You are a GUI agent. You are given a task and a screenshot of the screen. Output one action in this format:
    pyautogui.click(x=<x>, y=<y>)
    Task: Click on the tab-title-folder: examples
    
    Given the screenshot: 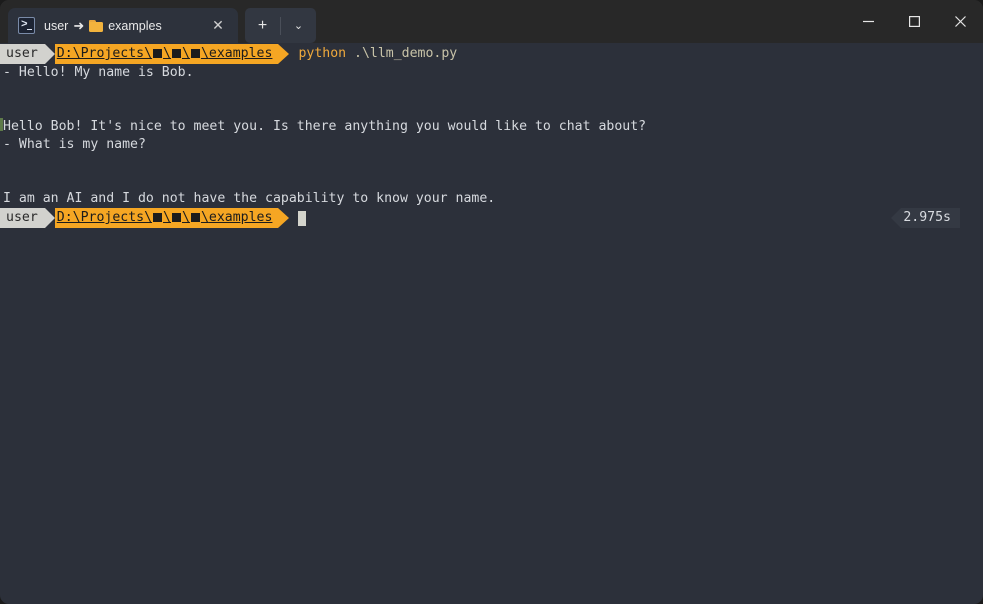 What is the action you would take?
    pyautogui.click(x=135, y=25)
    